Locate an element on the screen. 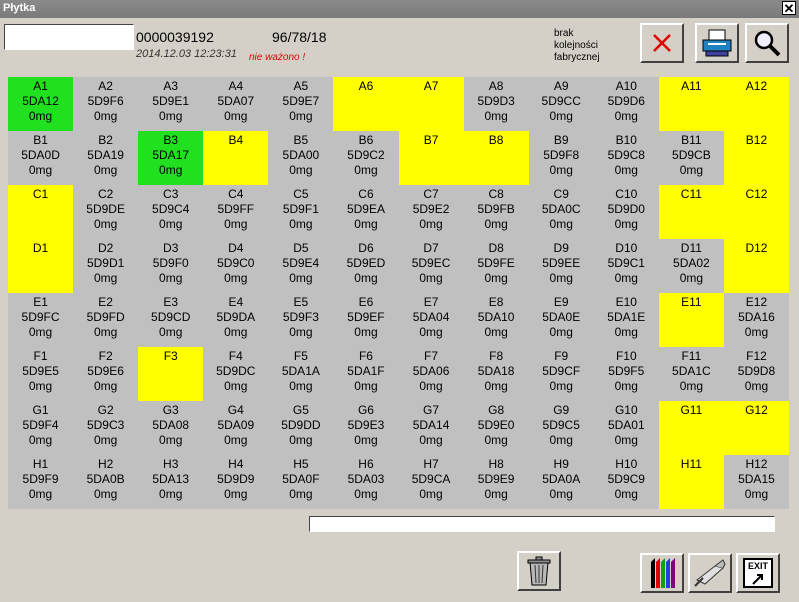  well-cell: D8 5D9FE 0mg is located at coordinates (496, 266).